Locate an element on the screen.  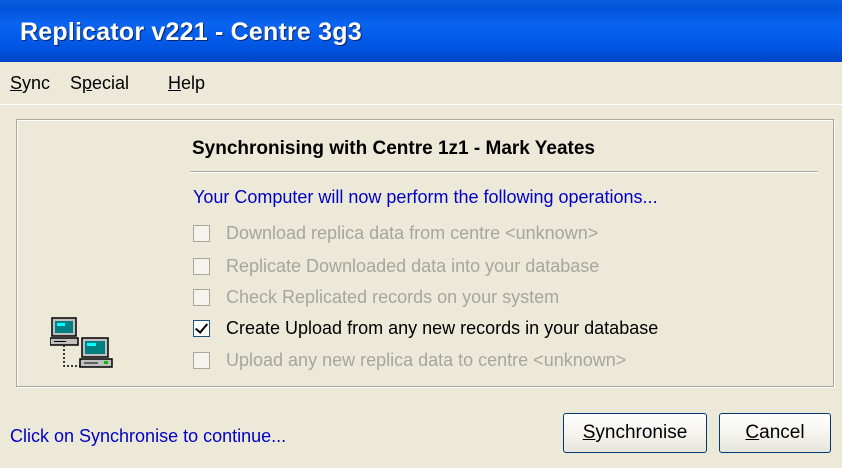
menu-special-accel: p is located at coordinates (87, 83).